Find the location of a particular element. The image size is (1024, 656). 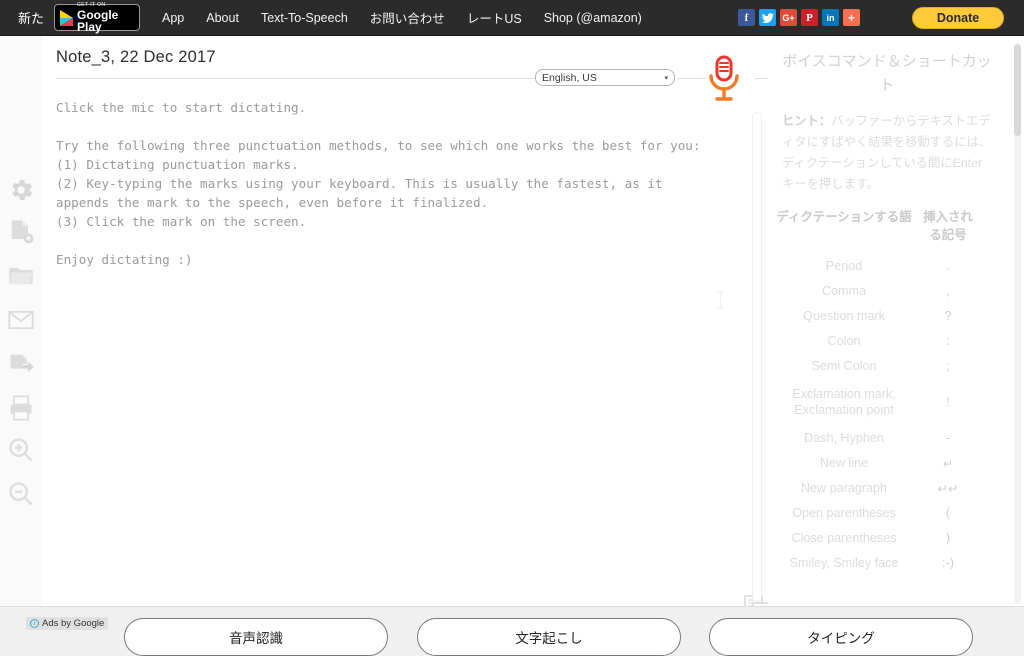

nav-item-rate-us: レートUS is located at coordinates (494, 17).